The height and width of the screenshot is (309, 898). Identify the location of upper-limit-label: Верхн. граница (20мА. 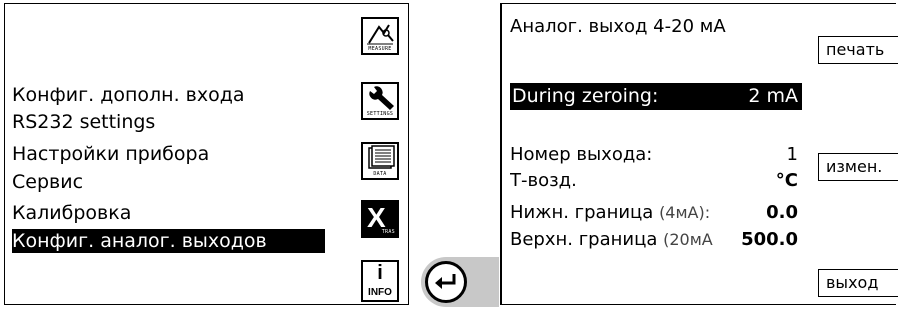
(611, 240).